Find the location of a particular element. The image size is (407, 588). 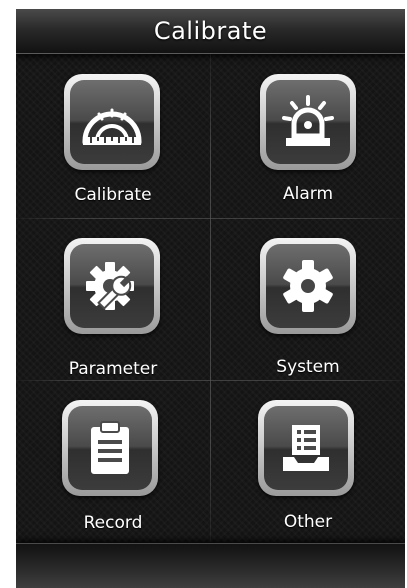

menu-item-alarm: Alarm is located at coordinates (308, 134).